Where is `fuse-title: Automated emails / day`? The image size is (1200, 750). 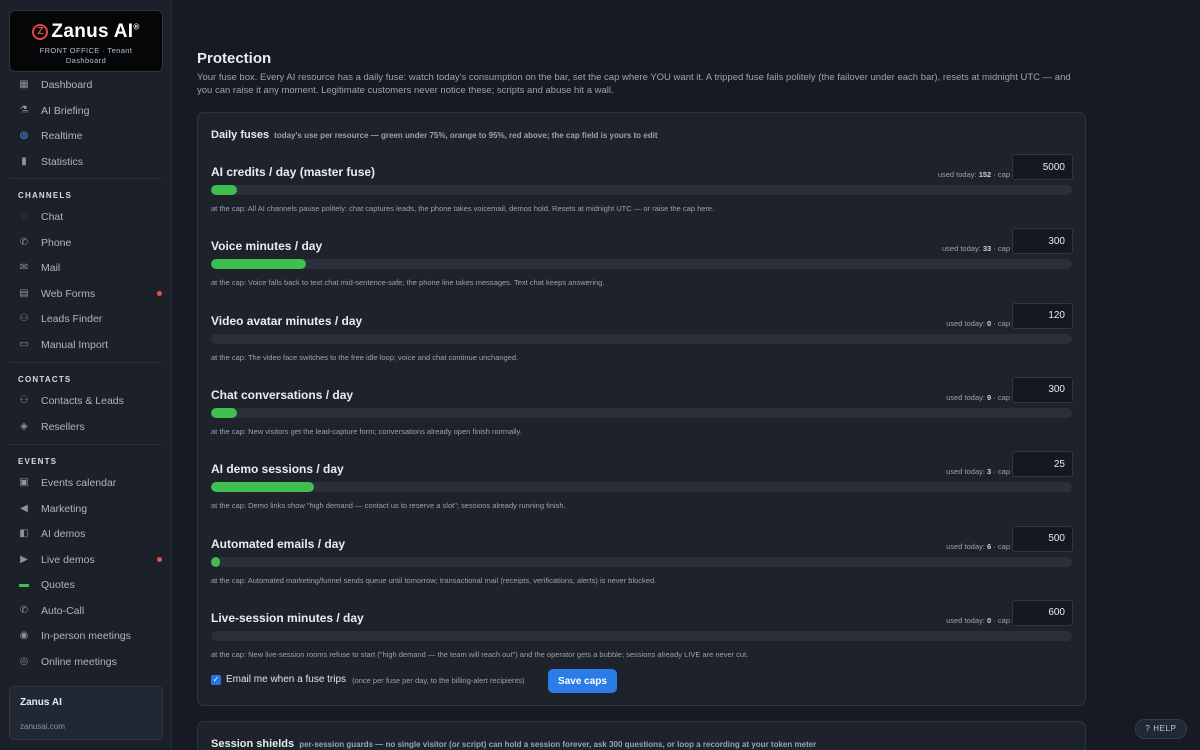
fuse-title: Automated emails / day is located at coordinates (278, 543).